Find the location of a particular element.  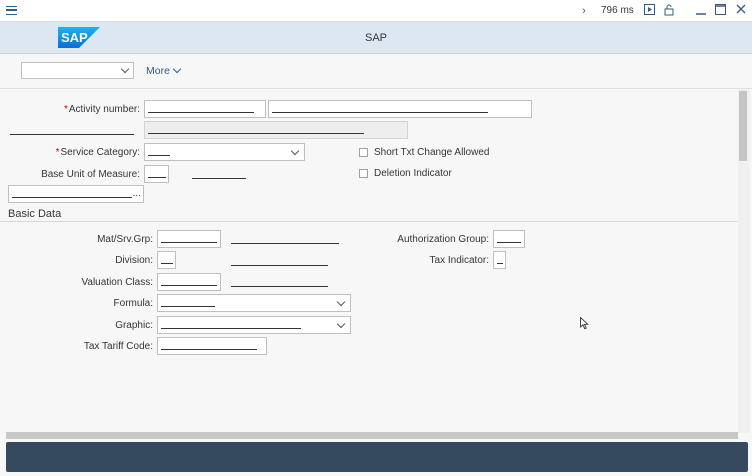

formula-label: Formula: is located at coordinates (133, 303).